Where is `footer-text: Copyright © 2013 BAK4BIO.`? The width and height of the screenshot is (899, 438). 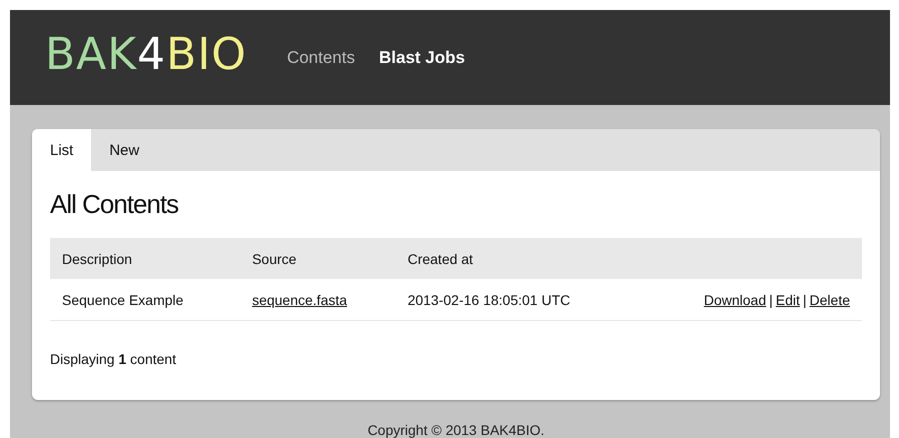 footer-text: Copyright © 2013 BAK4BIO. is located at coordinates (456, 430).